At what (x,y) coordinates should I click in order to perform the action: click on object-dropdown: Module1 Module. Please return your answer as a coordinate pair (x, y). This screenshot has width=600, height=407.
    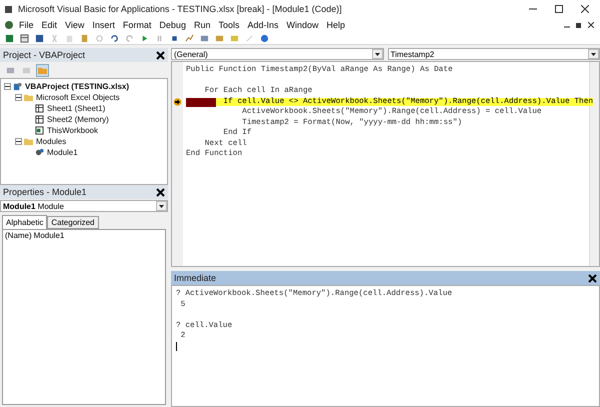
    Looking at the image, I should click on (84, 206).